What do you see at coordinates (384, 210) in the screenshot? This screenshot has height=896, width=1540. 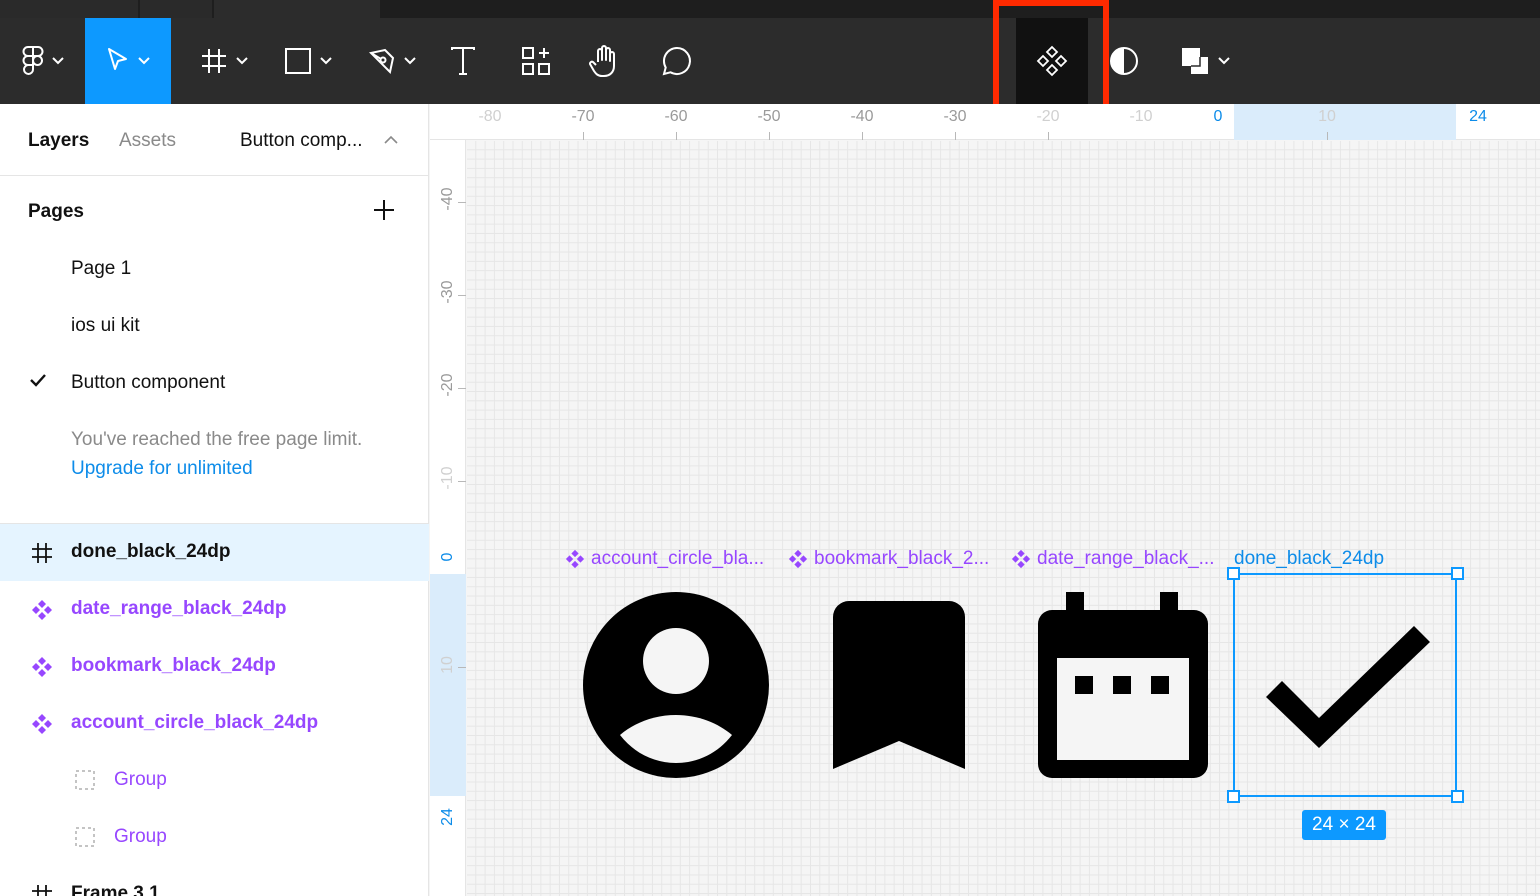 I see `add-page-plus-icon` at bounding box center [384, 210].